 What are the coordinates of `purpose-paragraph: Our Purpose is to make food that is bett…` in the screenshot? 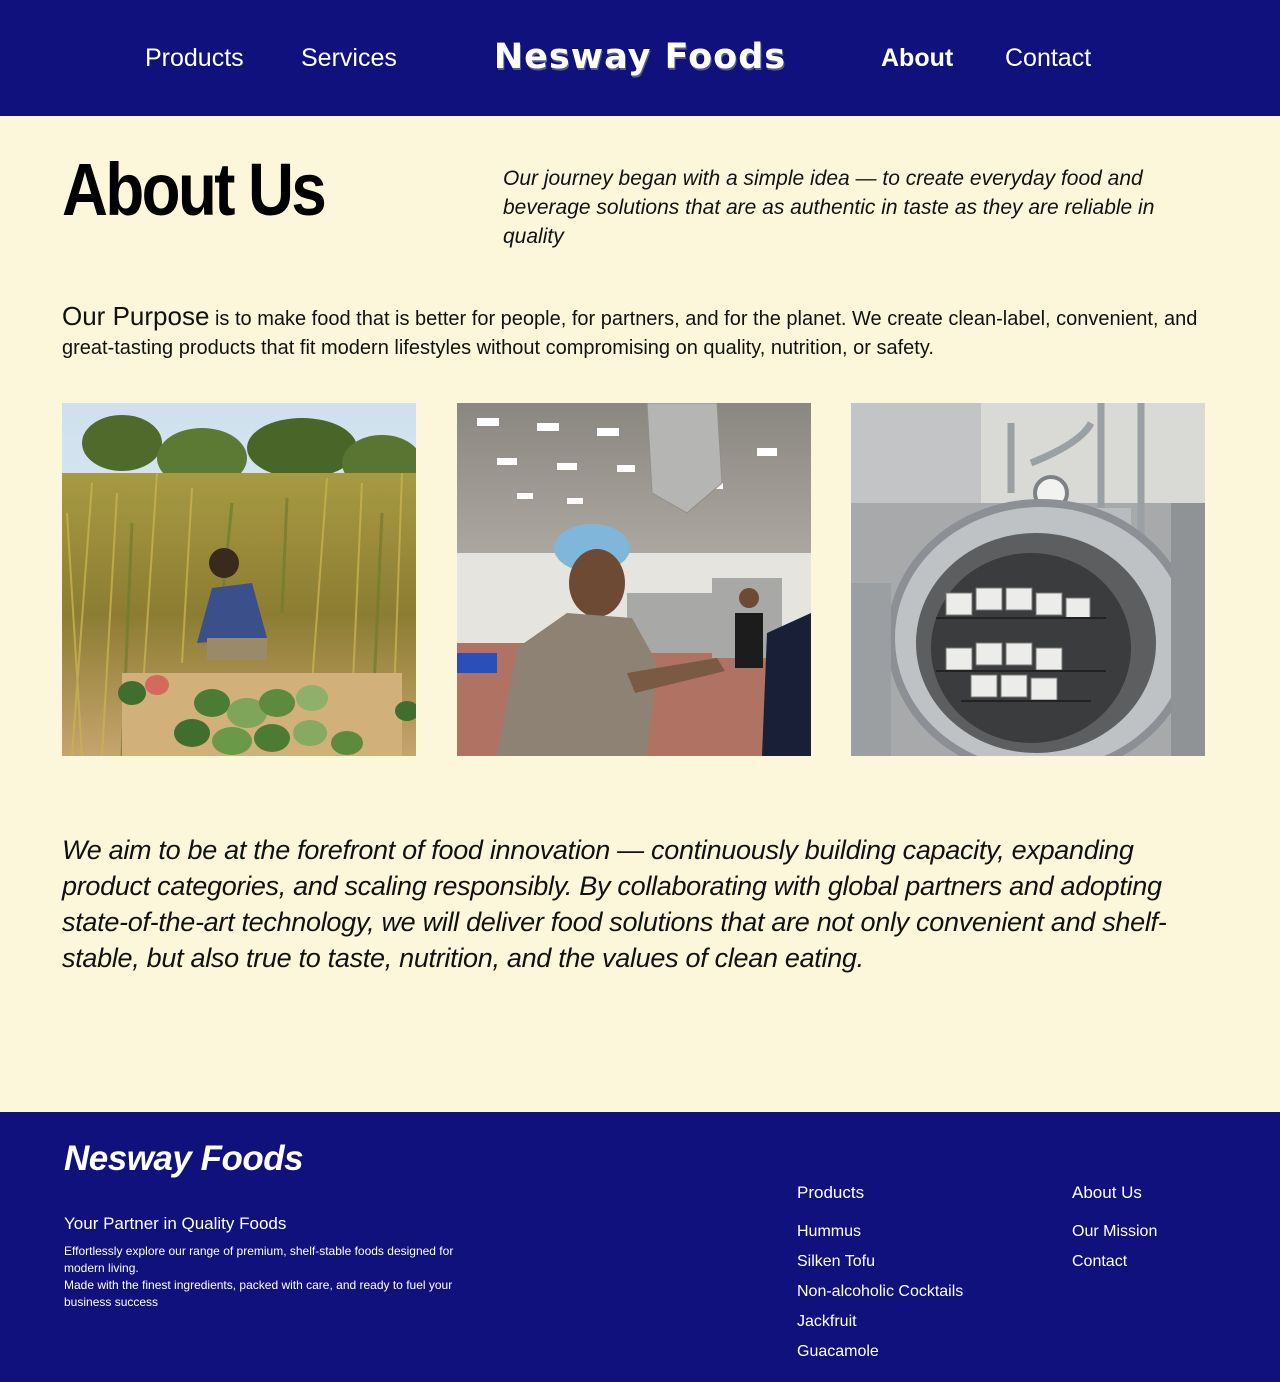 It's located at (637, 332).